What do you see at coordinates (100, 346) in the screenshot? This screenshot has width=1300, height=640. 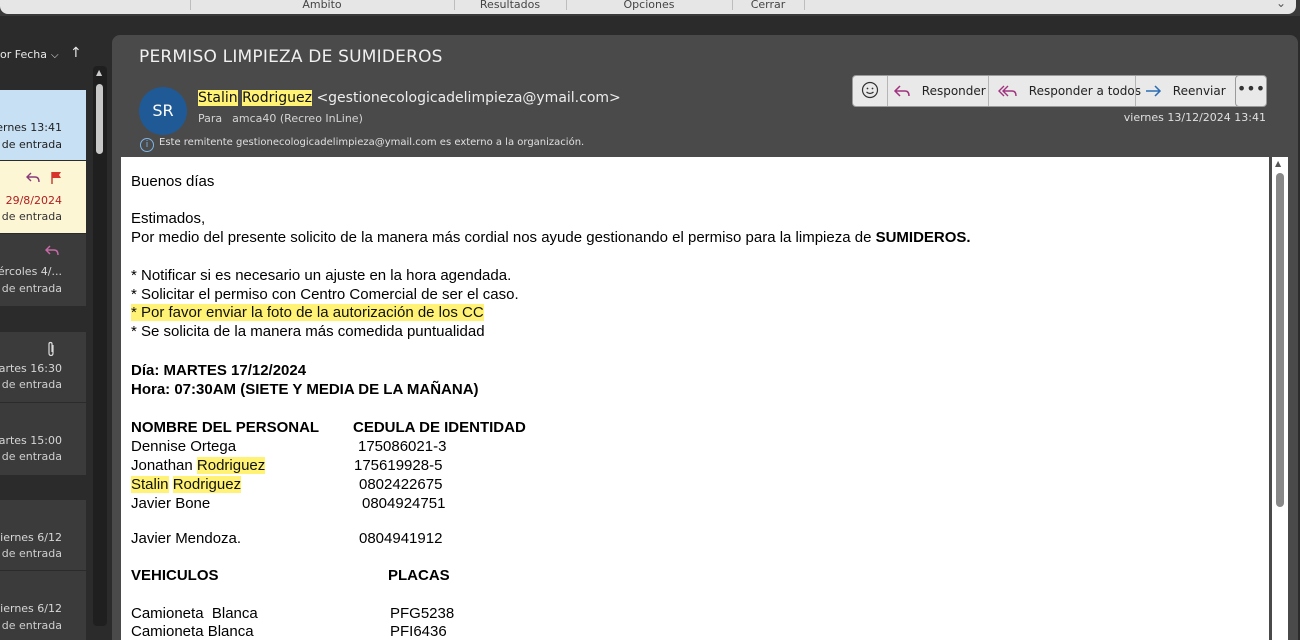 I see `message-list-scrollbar: ▲` at bounding box center [100, 346].